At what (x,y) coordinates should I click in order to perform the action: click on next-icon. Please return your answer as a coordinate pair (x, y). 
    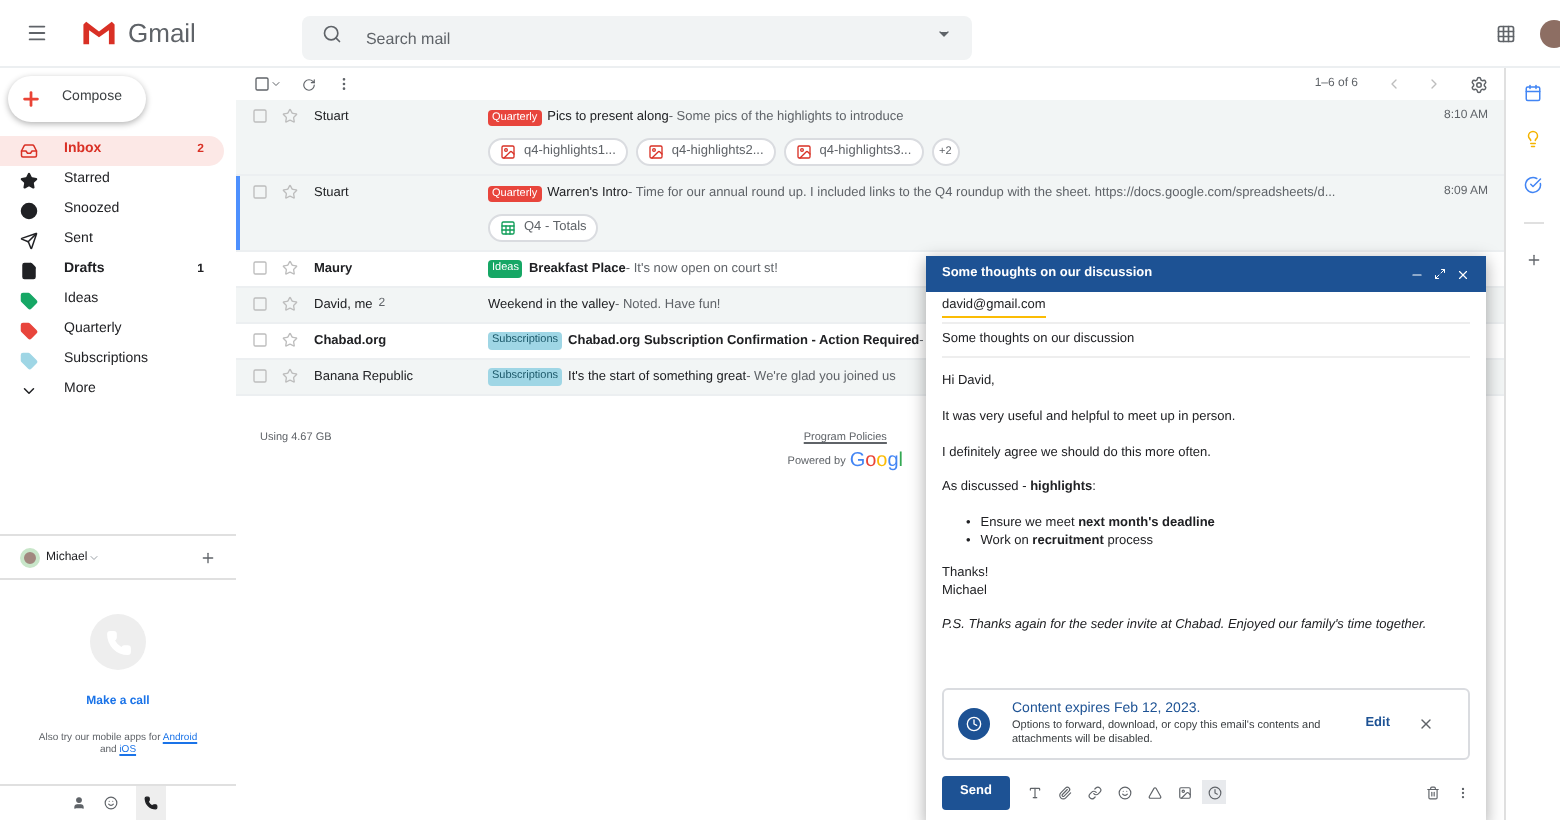
    Looking at the image, I should click on (1434, 84).